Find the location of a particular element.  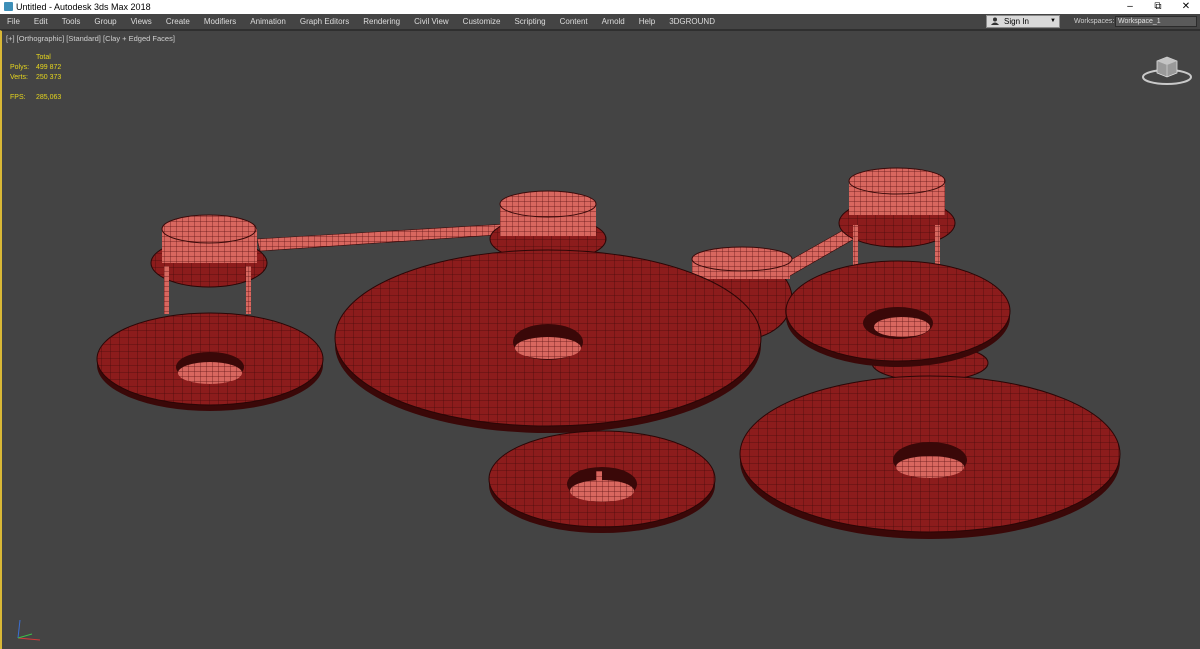

verts-value: 250 373 is located at coordinates (49, 77).